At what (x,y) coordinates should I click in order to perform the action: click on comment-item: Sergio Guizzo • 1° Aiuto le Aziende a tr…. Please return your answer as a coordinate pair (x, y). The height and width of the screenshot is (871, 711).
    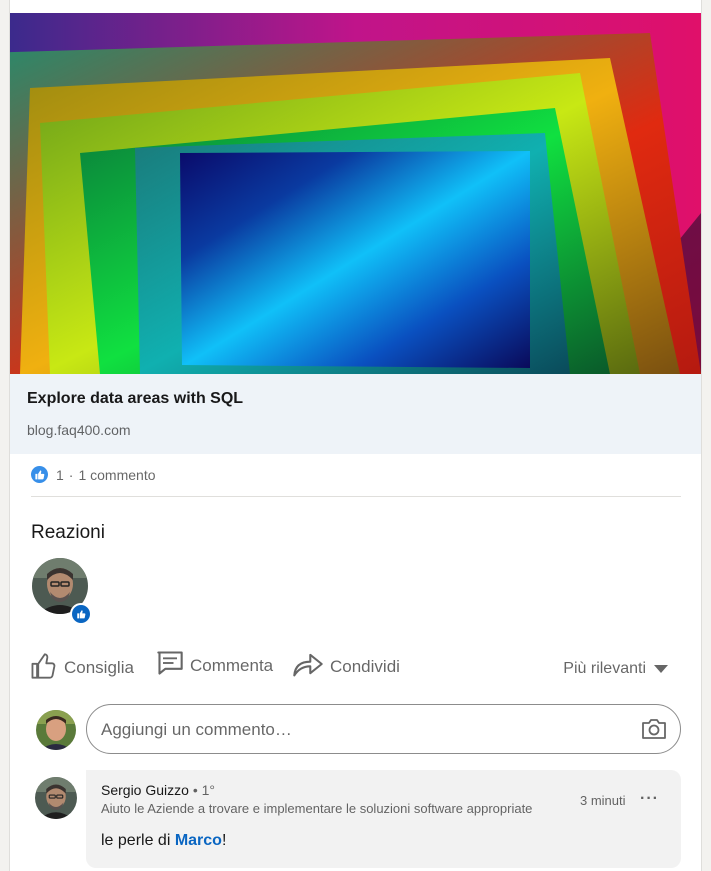
    Looking at the image, I should click on (383, 819).